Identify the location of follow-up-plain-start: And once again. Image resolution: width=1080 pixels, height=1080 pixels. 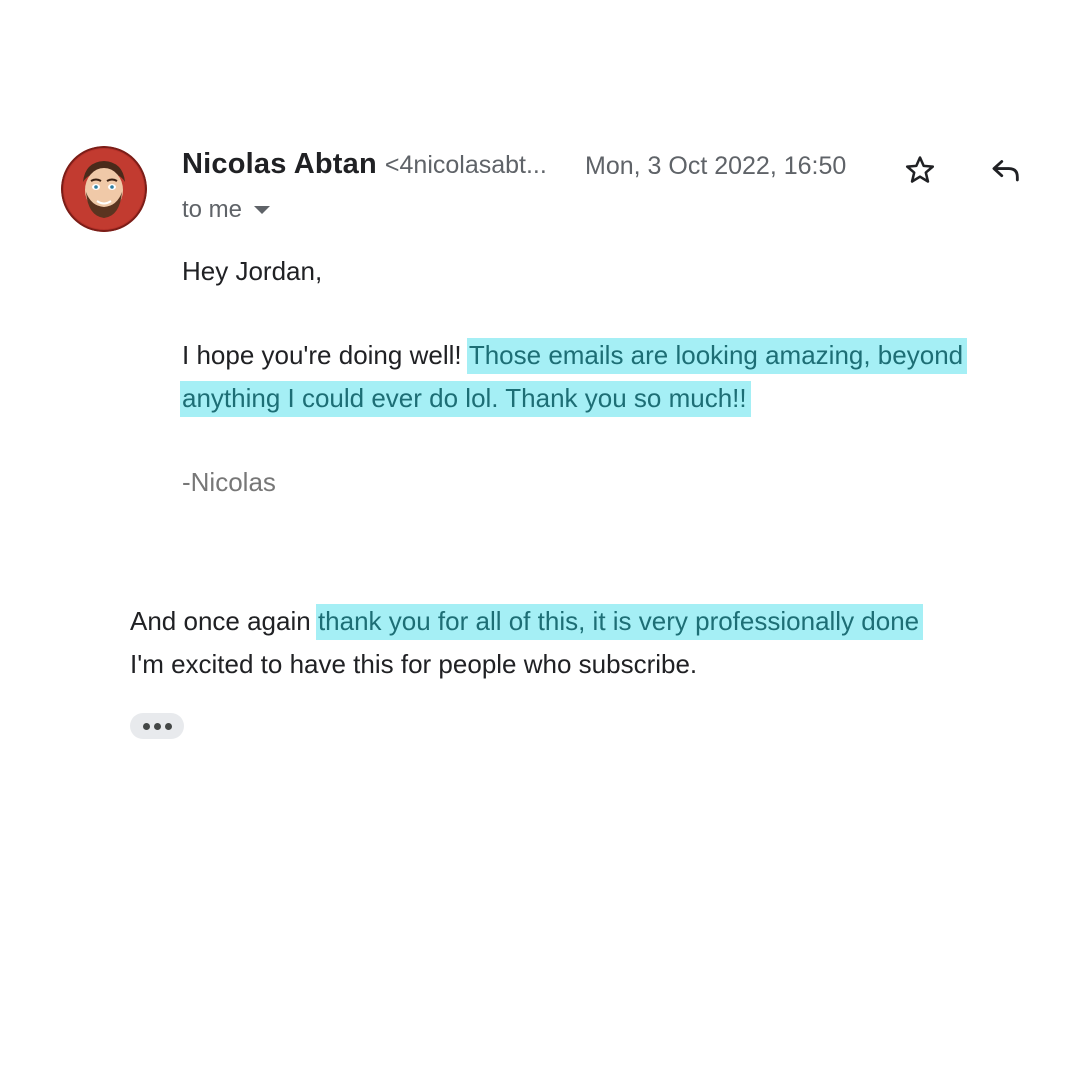
(220, 621).